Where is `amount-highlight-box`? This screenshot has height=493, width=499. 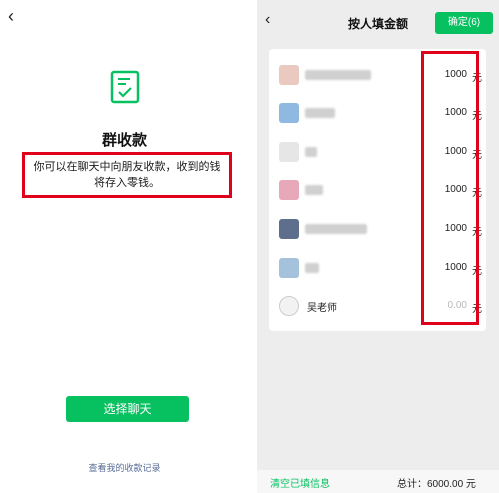
amount-highlight-box is located at coordinates (450, 188).